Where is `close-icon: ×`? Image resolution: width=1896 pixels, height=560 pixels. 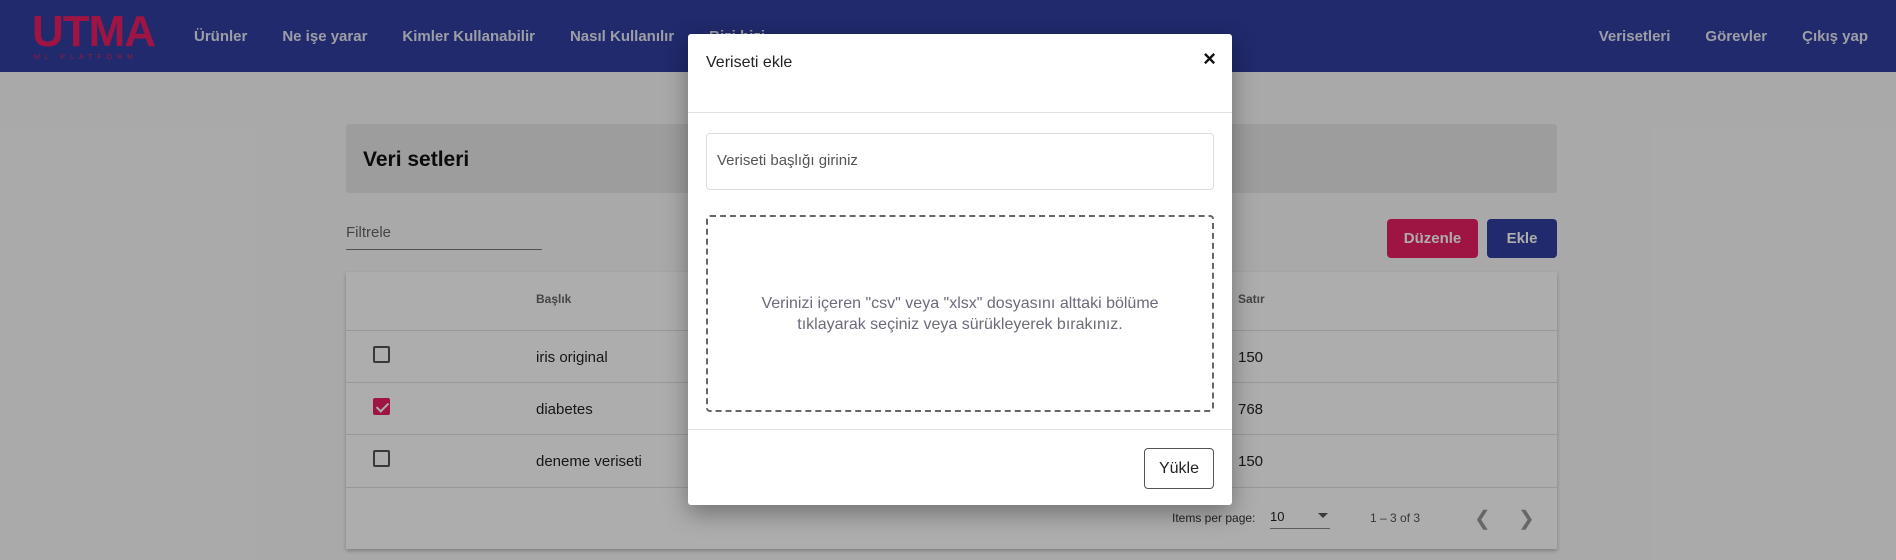
close-icon: × is located at coordinates (1209, 59).